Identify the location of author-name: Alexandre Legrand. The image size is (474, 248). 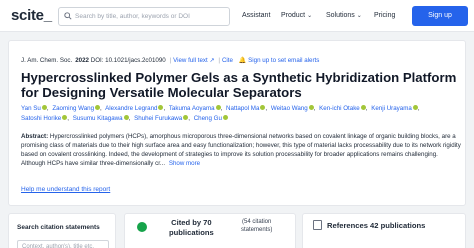
(131, 108).